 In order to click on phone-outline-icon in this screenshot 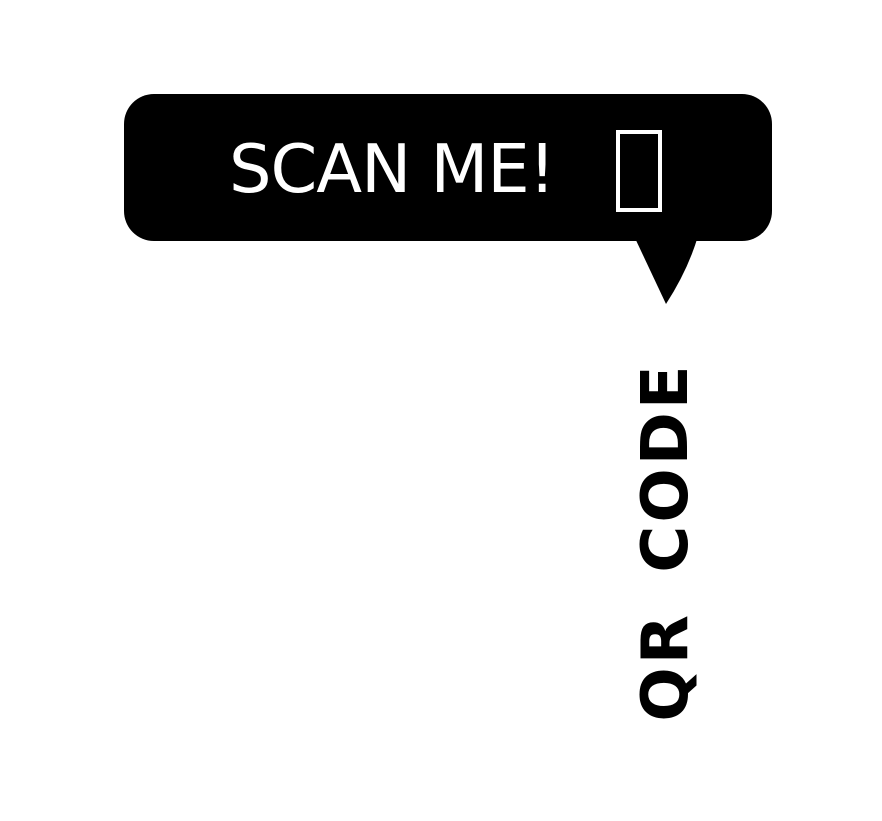, I will do `click(639, 171)`.